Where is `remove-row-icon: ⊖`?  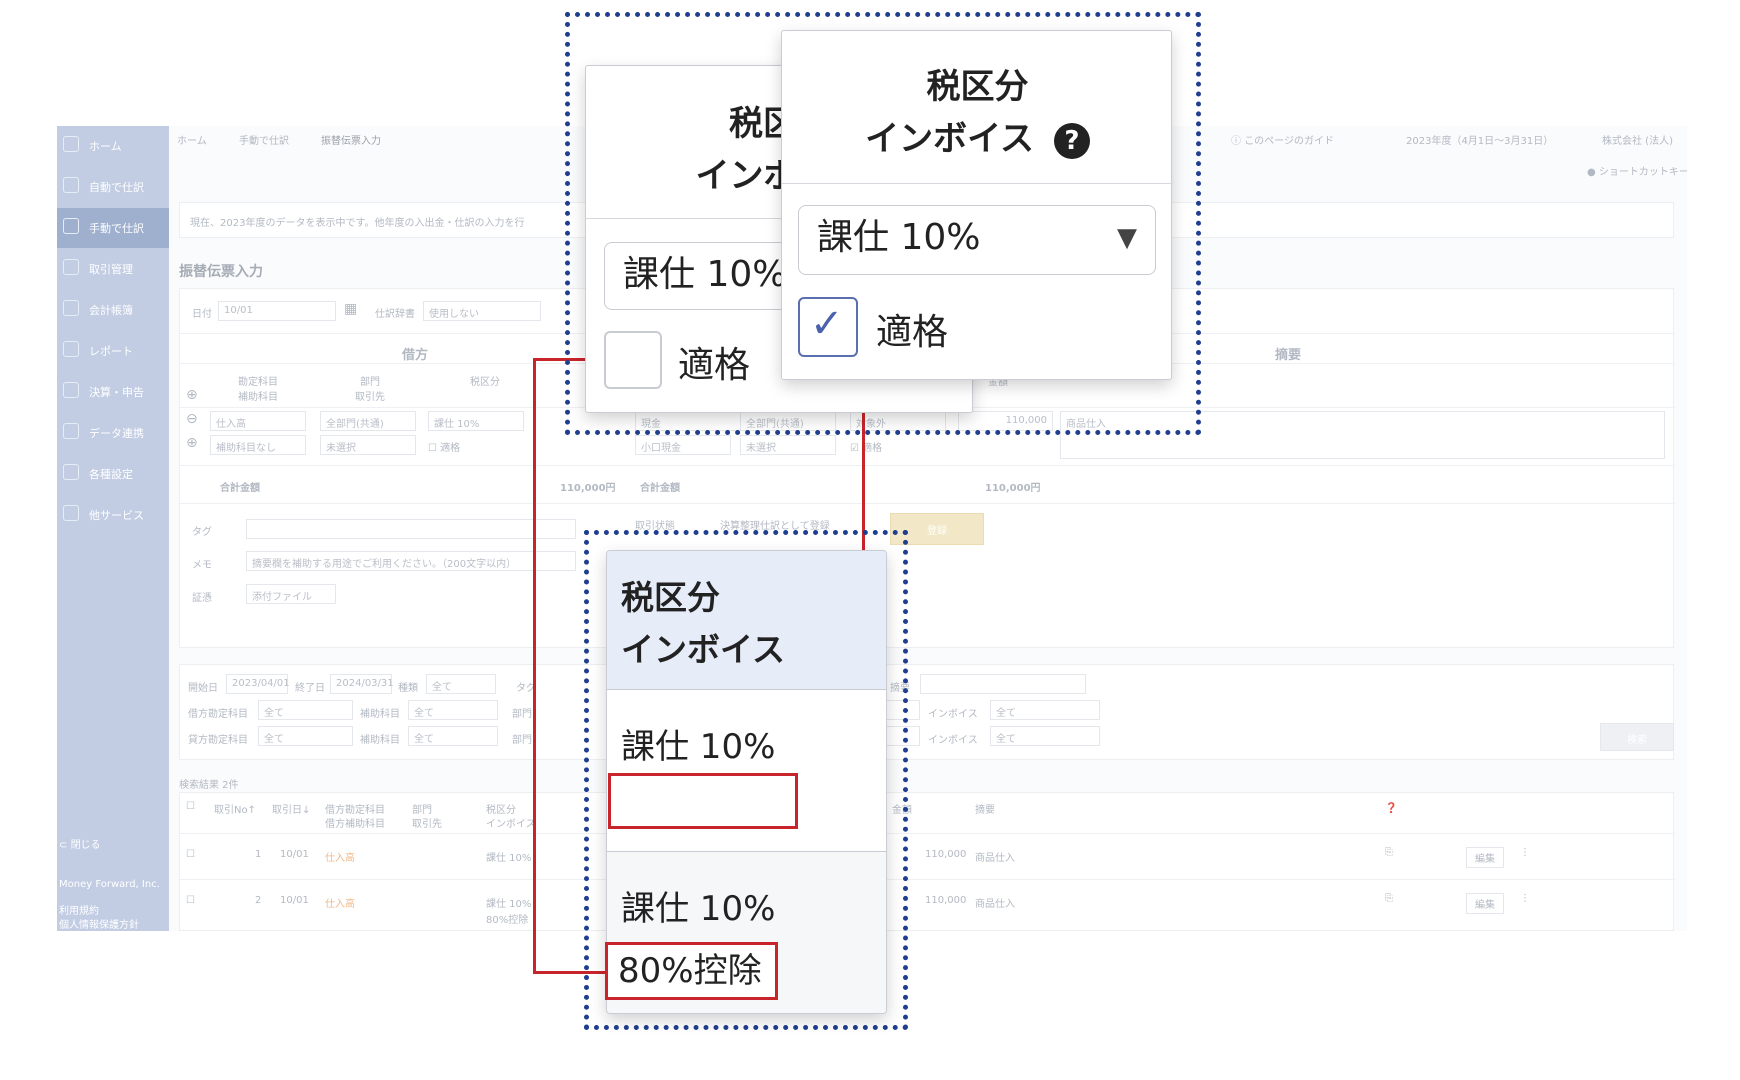
remove-row-icon: ⊖ is located at coordinates (192, 419).